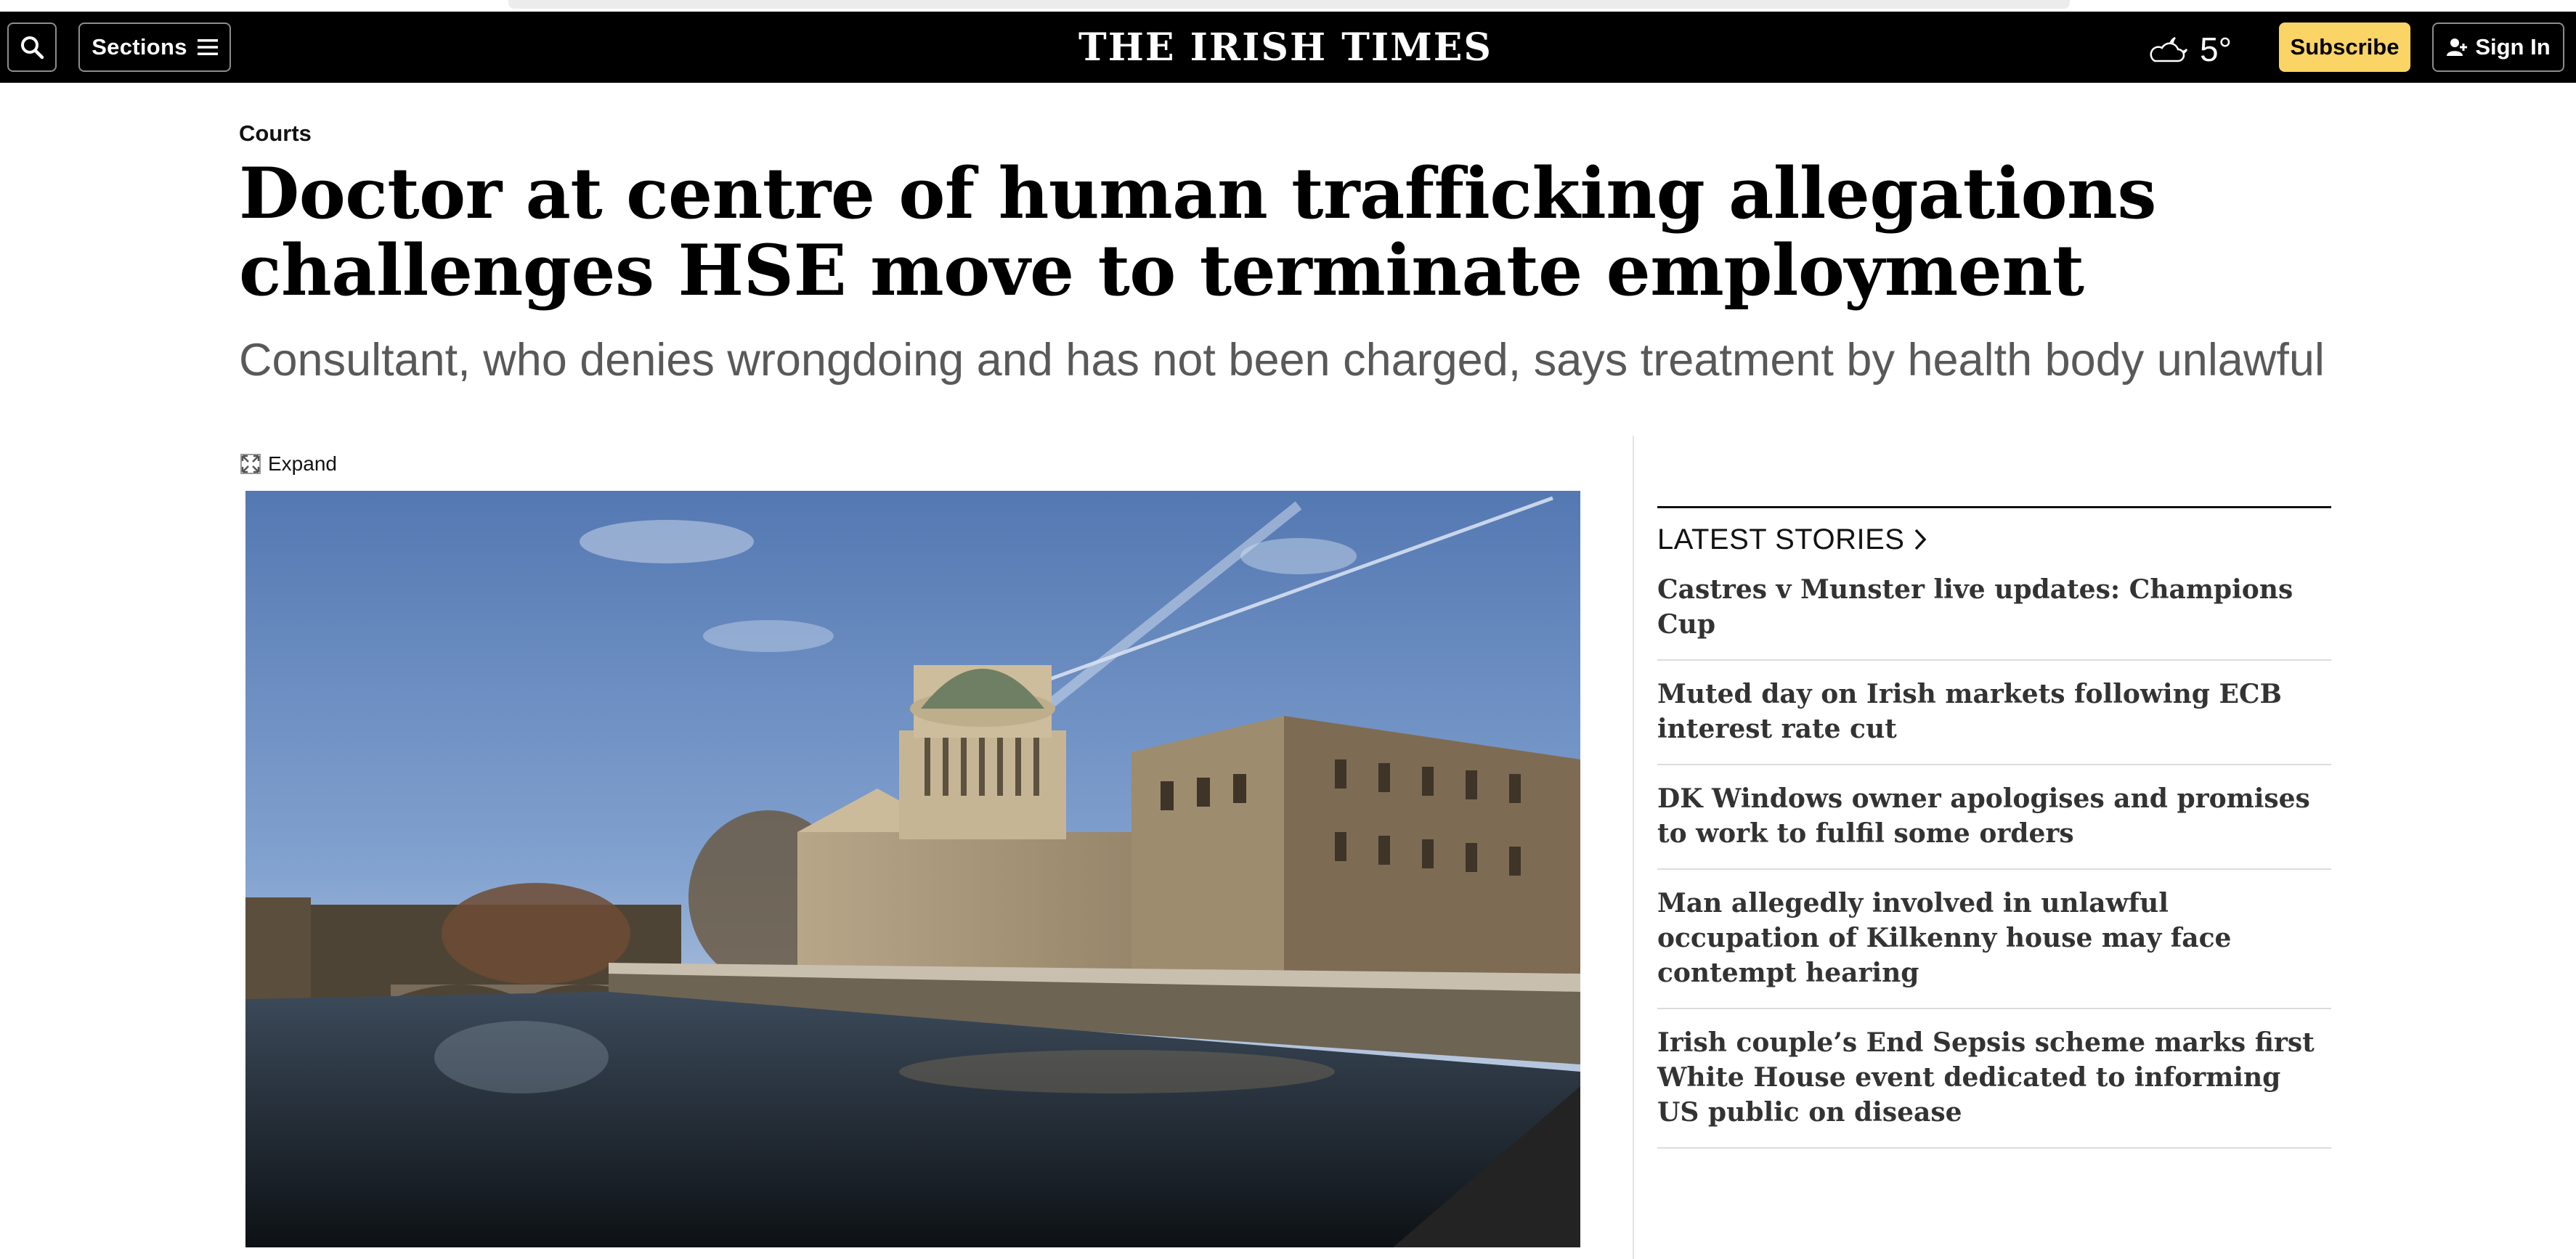 This screenshot has height=1259, width=2576. What do you see at coordinates (250, 464) in the screenshot?
I see `expand-icon` at bounding box center [250, 464].